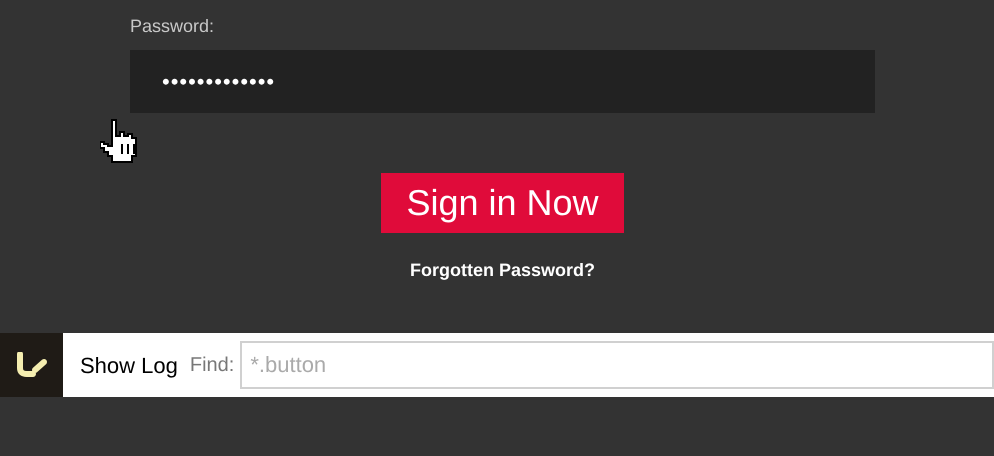 The width and height of the screenshot is (994, 456). Describe the element at coordinates (172, 26) in the screenshot. I see `password-label: Password:` at that location.